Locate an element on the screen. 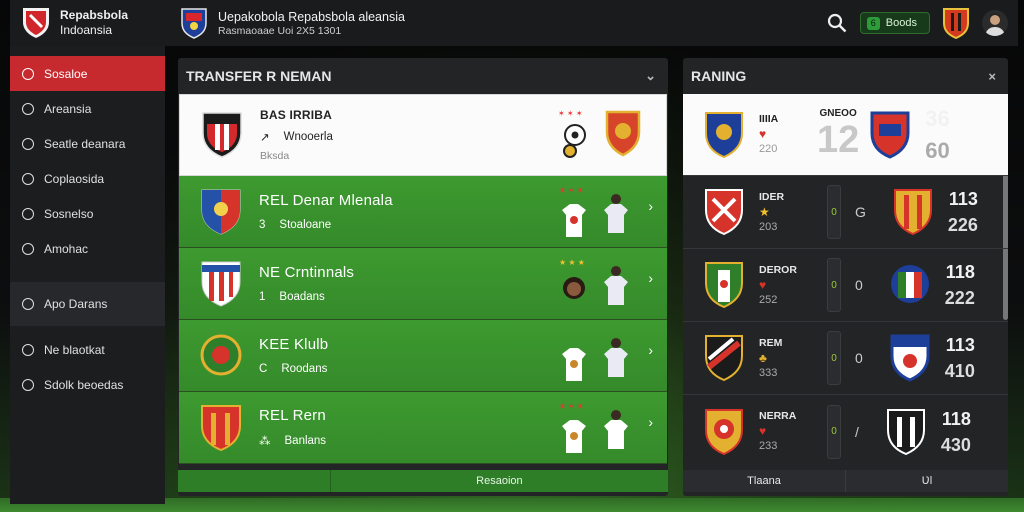  ranking-row: NERRA ♥ 233 0 / 118 430 is located at coordinates (845, 431).